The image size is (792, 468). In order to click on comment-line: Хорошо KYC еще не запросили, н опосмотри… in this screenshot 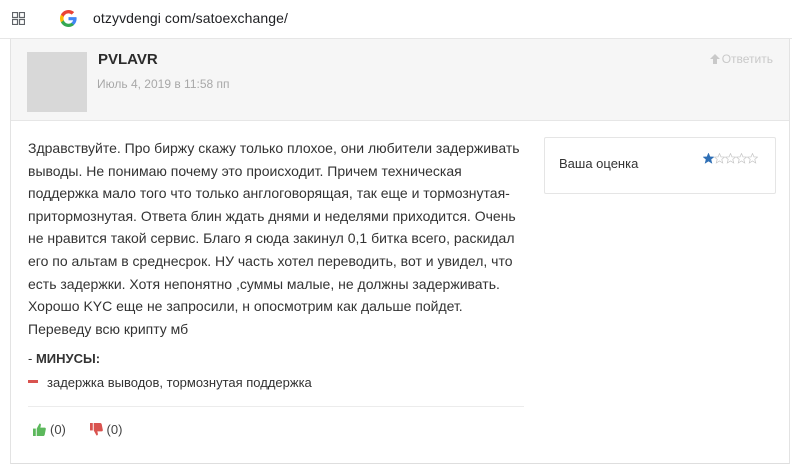, I will do `click(245, 306)`.